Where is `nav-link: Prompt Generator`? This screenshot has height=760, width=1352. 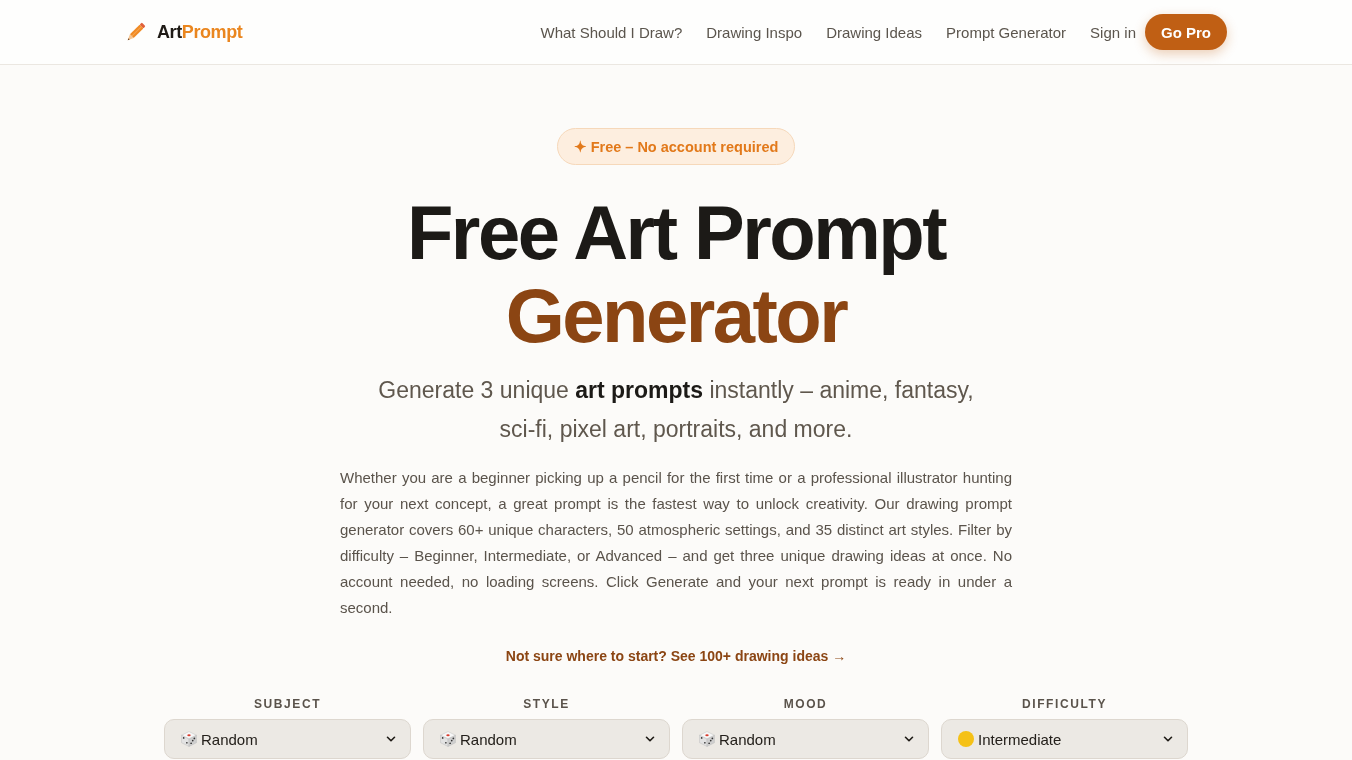
nav-link: Prompt Generator is located at coordinates (1006, 32).